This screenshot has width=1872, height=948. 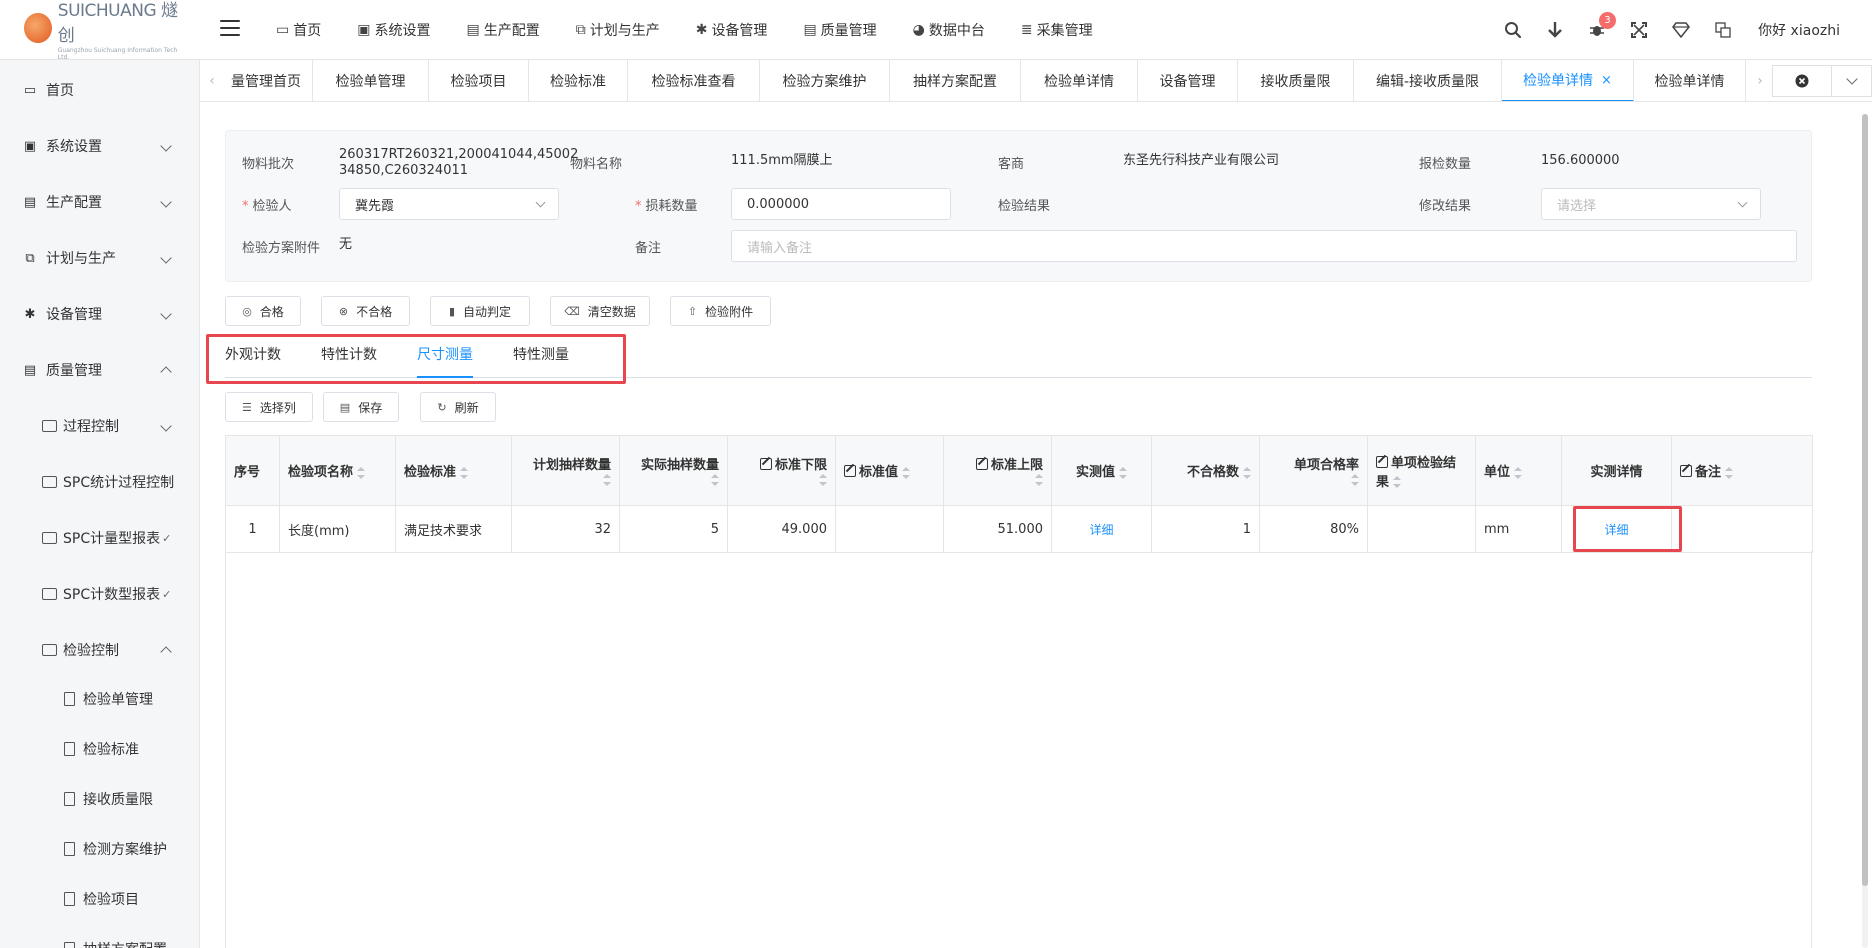 I want to click on menu-toggle-icon, so click(x=230, y=28).